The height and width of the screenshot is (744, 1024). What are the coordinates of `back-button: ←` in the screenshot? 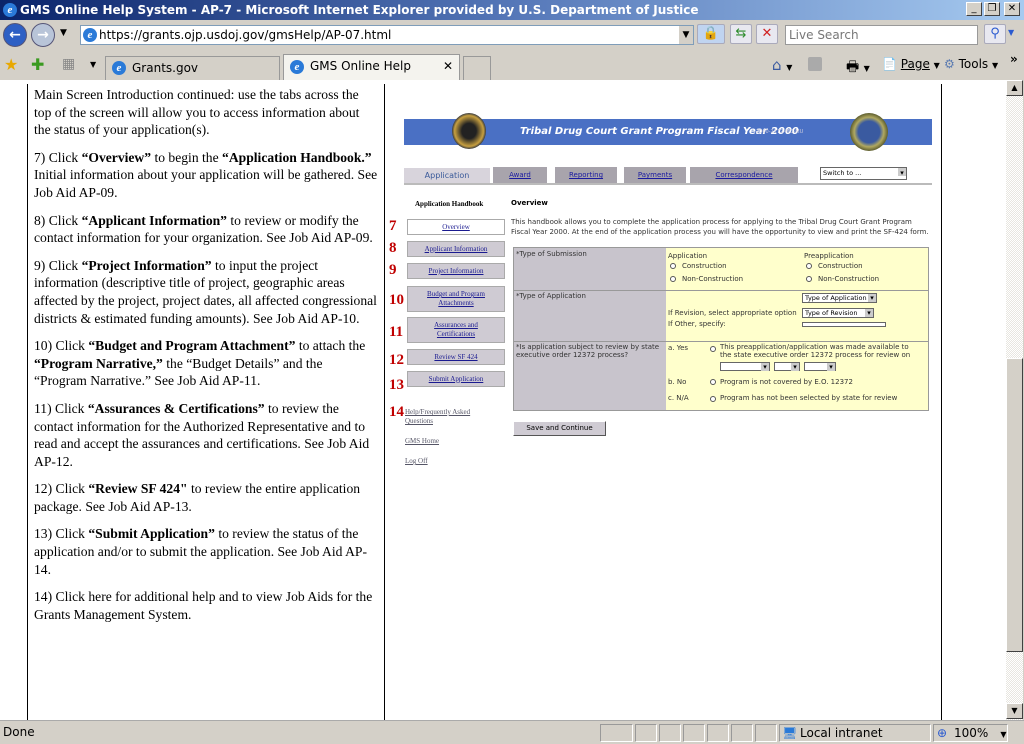 It's located at (15, 35).